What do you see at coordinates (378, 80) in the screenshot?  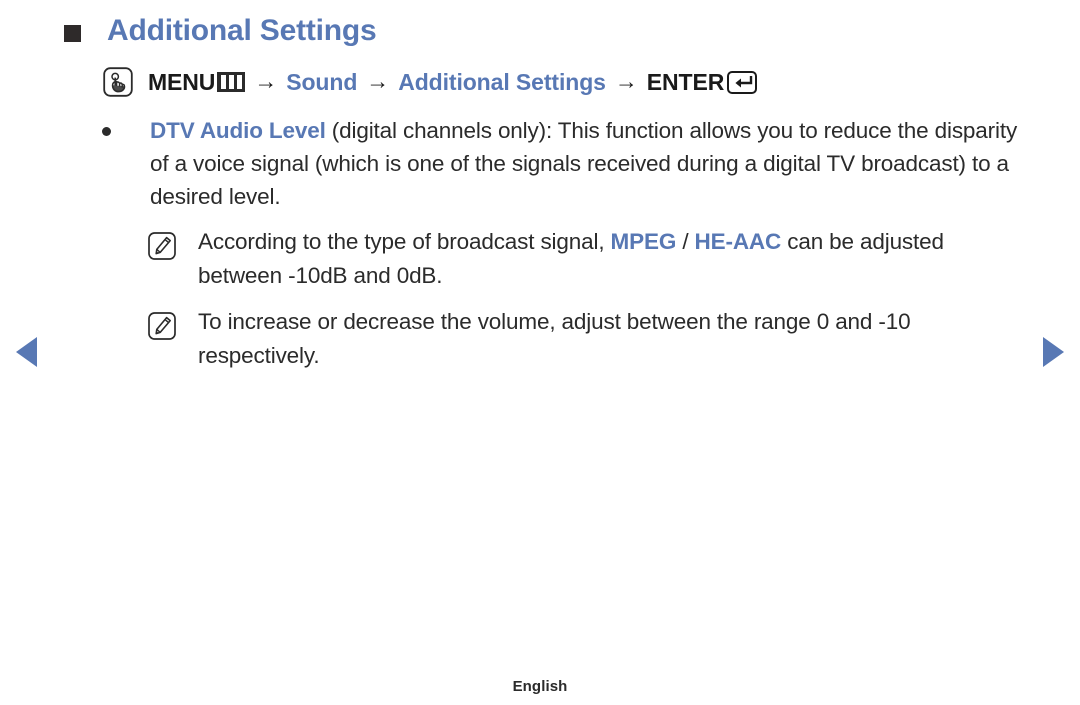 I see `path-arrow-2: →` at bounding box center [378, 80].